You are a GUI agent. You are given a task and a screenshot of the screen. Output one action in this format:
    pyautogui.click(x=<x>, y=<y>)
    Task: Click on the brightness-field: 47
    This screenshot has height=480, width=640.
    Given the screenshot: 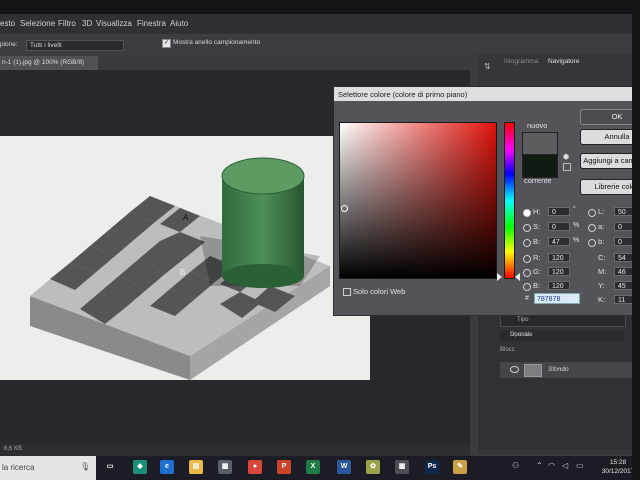 What is the action you would take?
    pyautogui.click(x=559, y=241)
    